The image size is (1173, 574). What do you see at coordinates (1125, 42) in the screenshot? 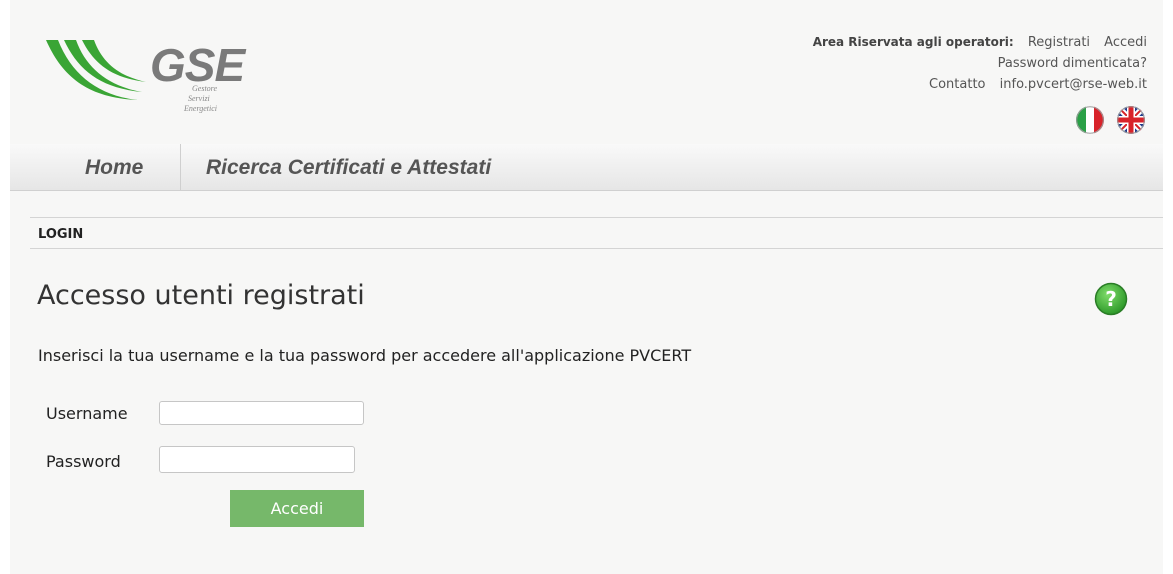
I see `login-link: Accedi` at bounding box center [1125, 42].